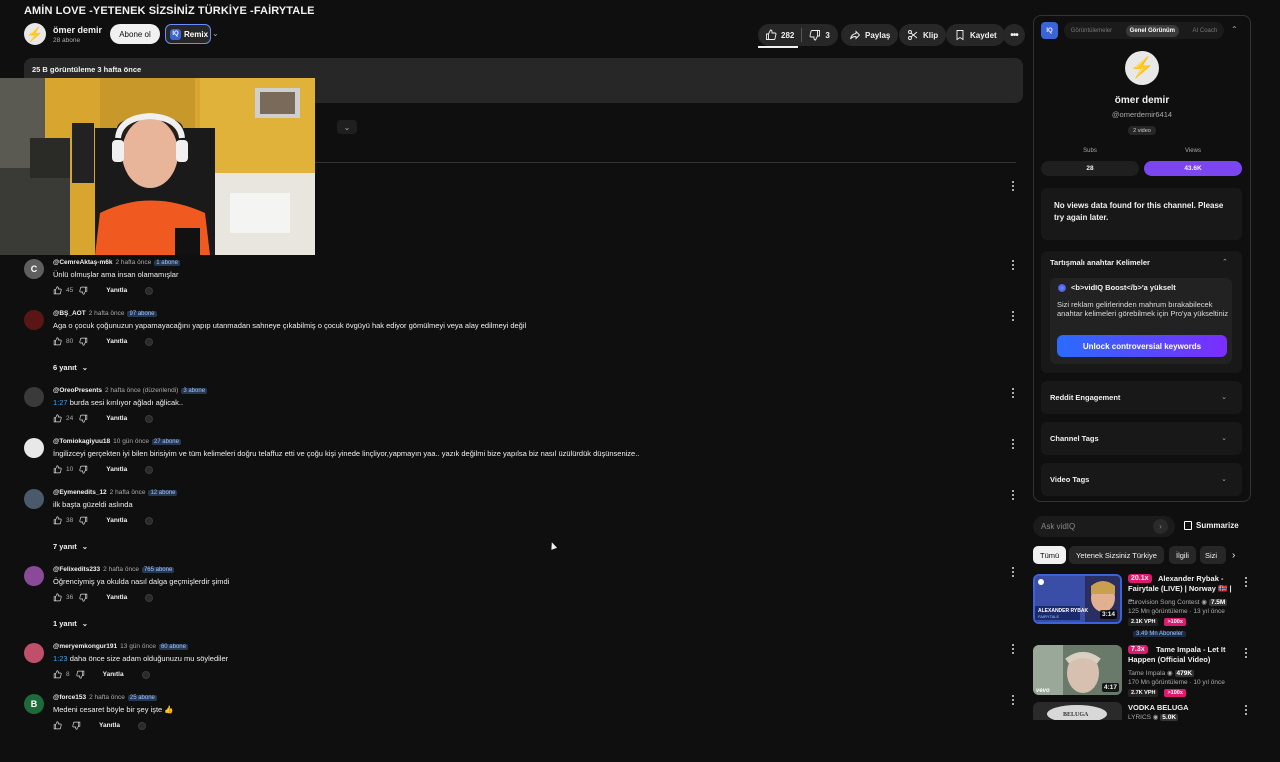 The image size is (1280, 762). What do you see at coordinates (188, 34) in the screenshot?
I see `remix-button: IQ Remix` at bounding box center [188, 34].